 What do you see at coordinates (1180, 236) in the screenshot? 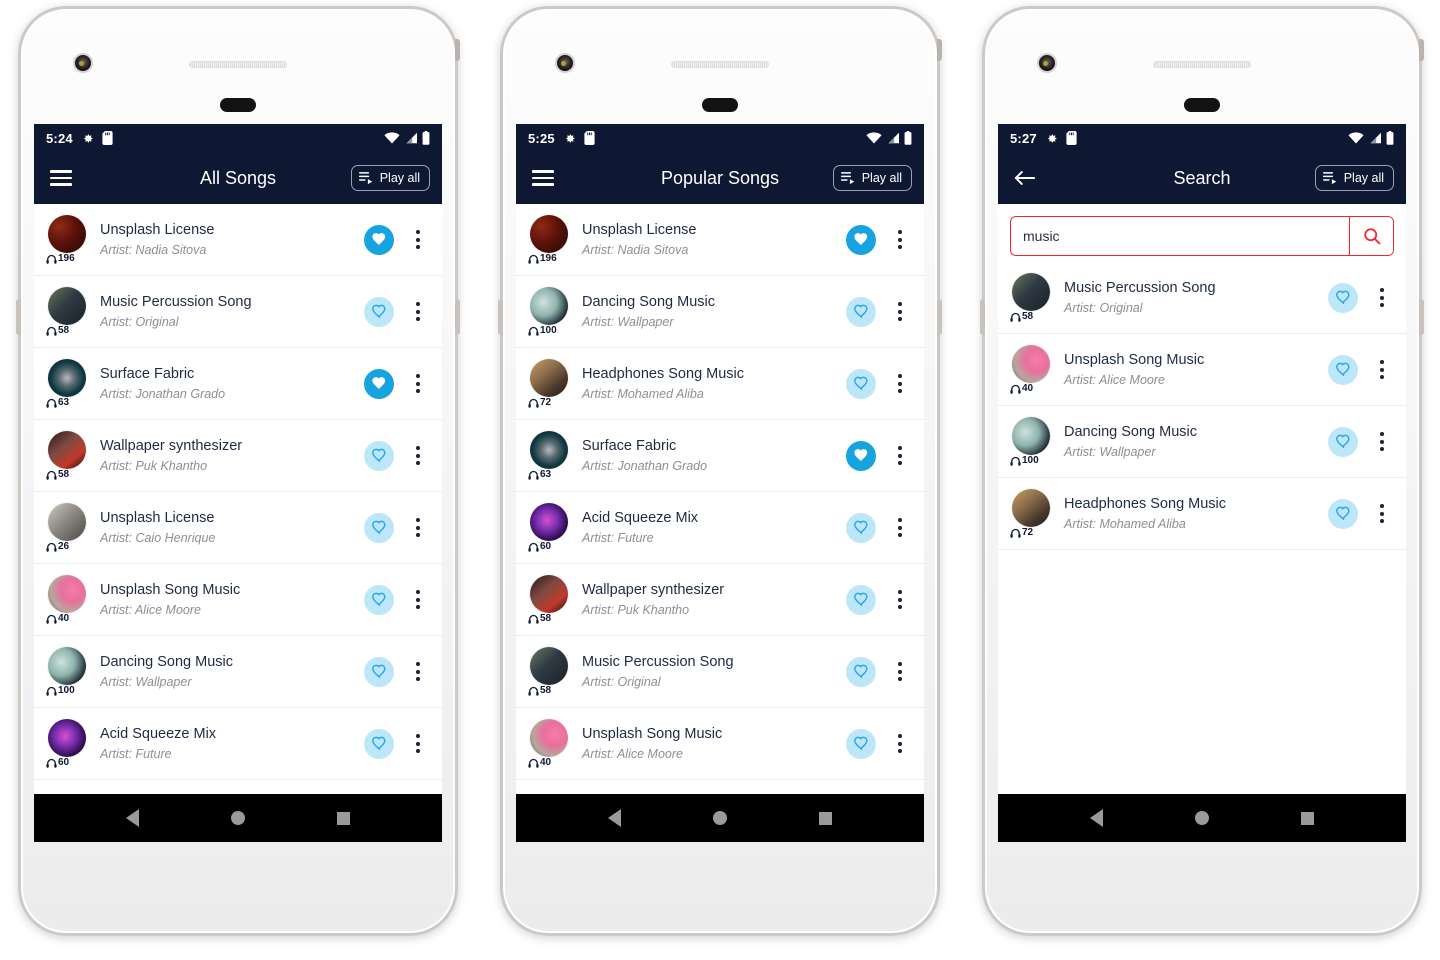
I see `search-input` at bounding box center [1180, 236].